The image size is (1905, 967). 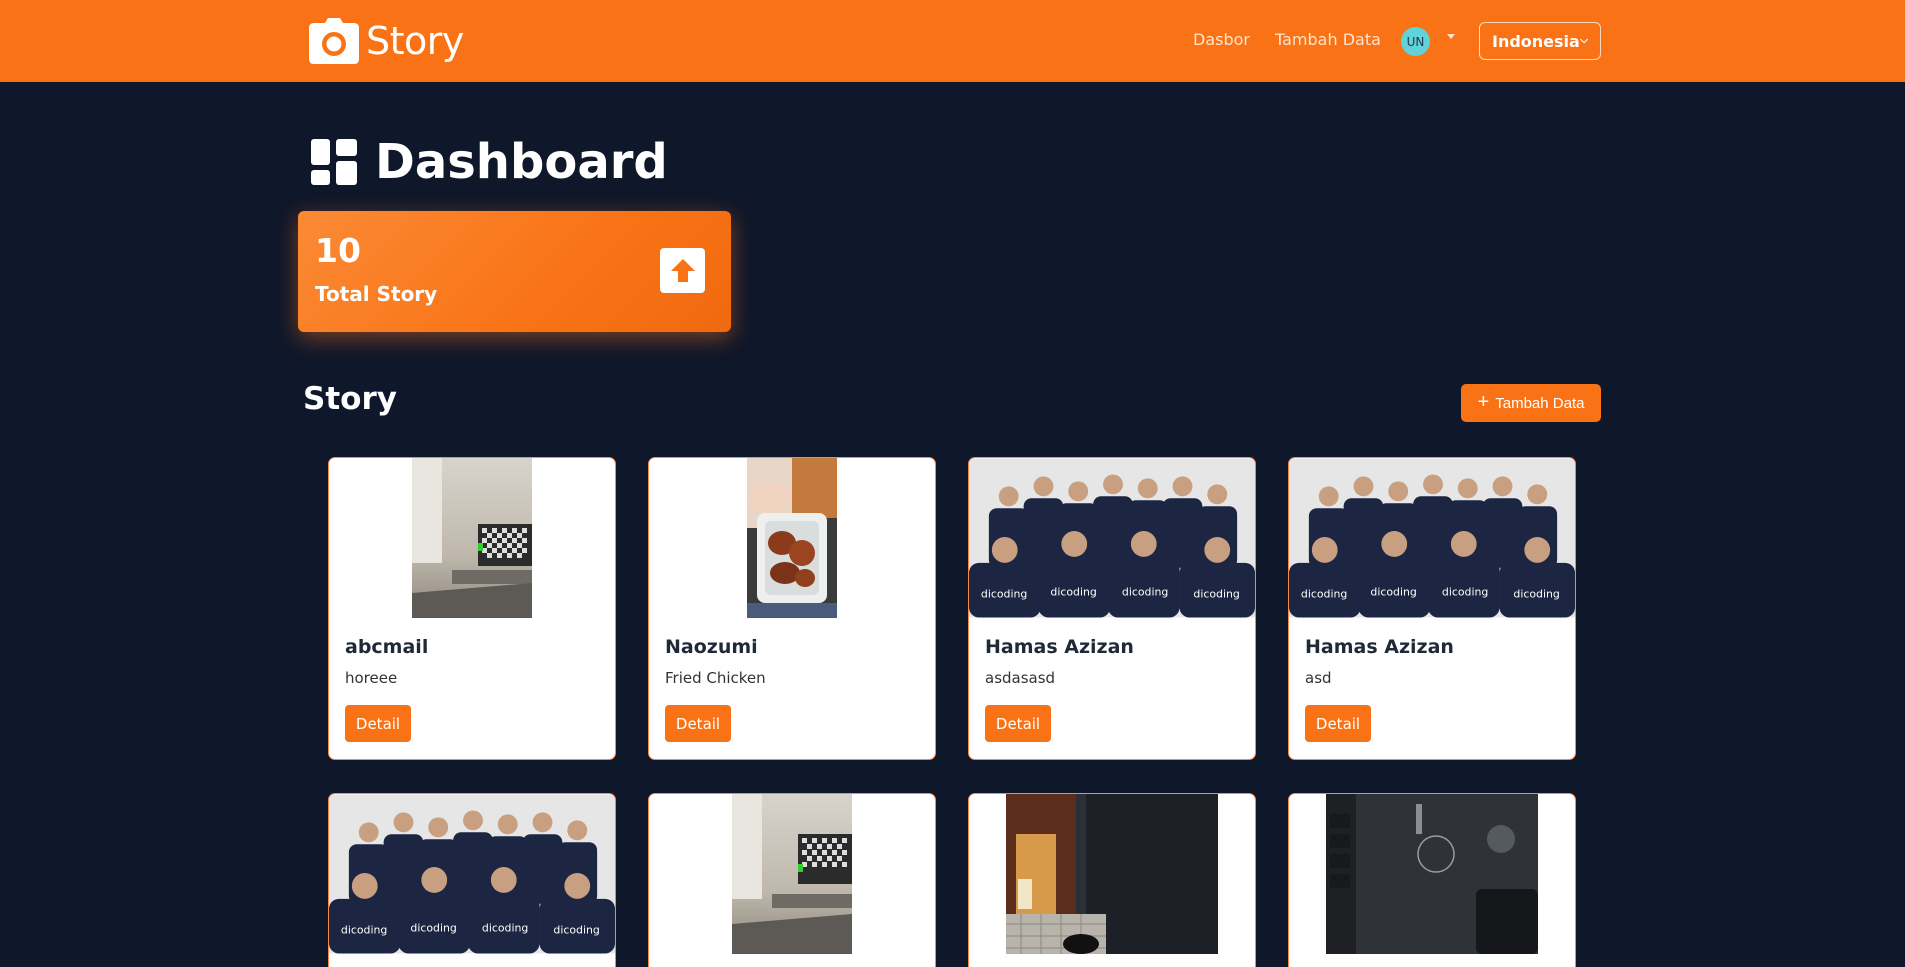 What do you see at coordinates (376, 294) in the screenshot?
I see `total-story-label: Total Story` at bounding box center [376, 294].